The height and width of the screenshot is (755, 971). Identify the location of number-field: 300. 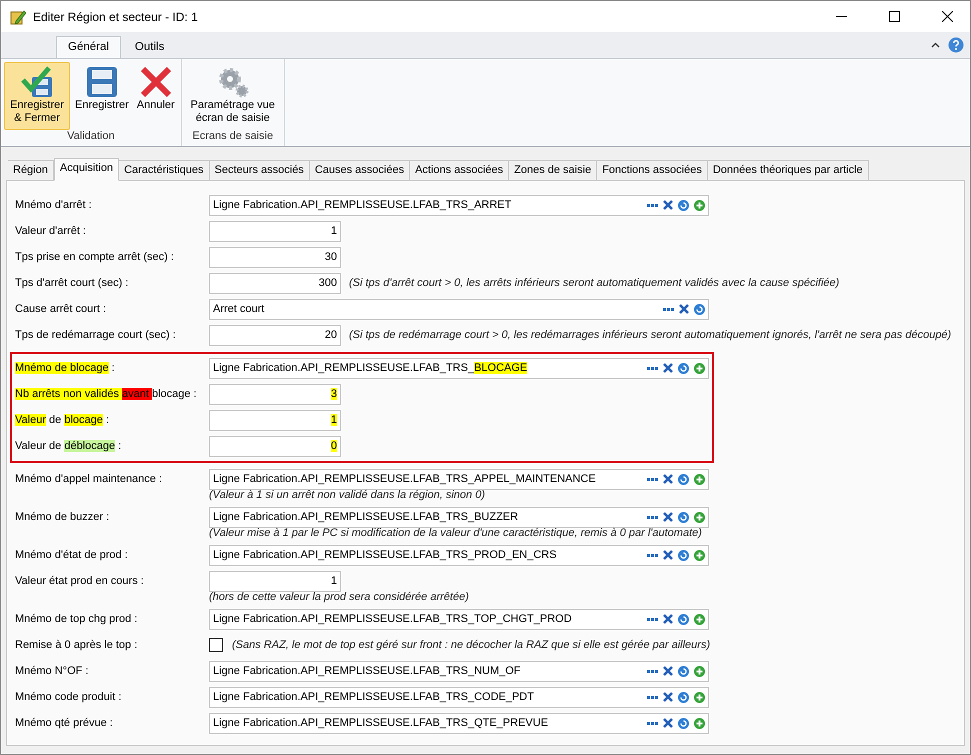
(275, 283).